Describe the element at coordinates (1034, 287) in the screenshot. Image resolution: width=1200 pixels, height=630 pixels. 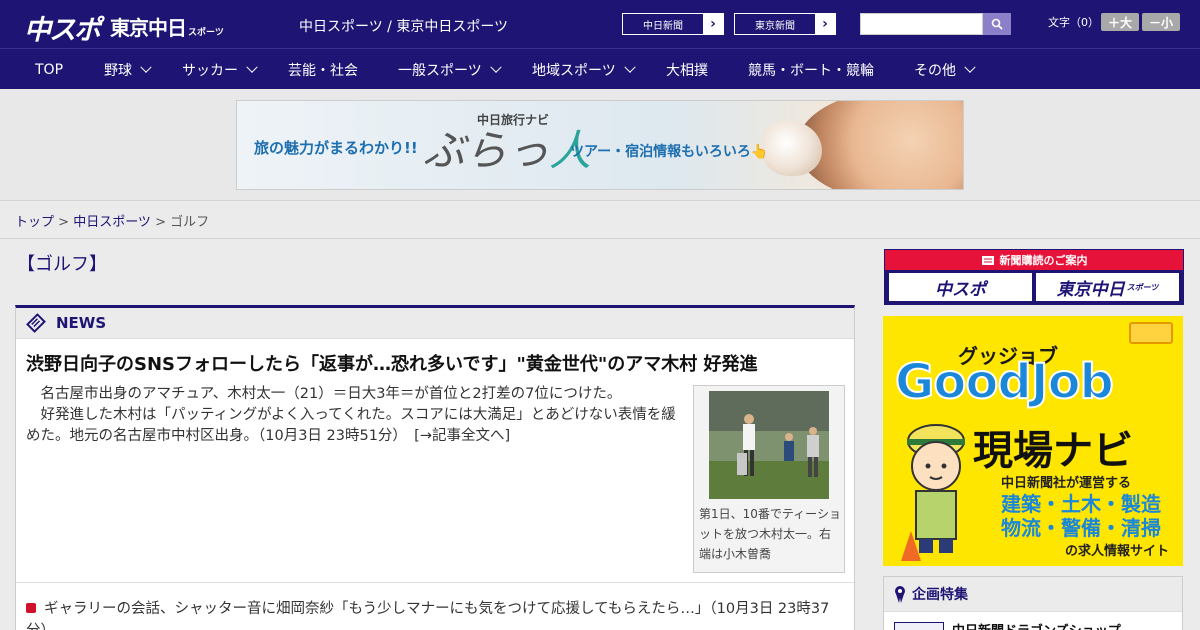
I see `subscription-logos: 中スポ 東京中日 スポーツ` at that location.